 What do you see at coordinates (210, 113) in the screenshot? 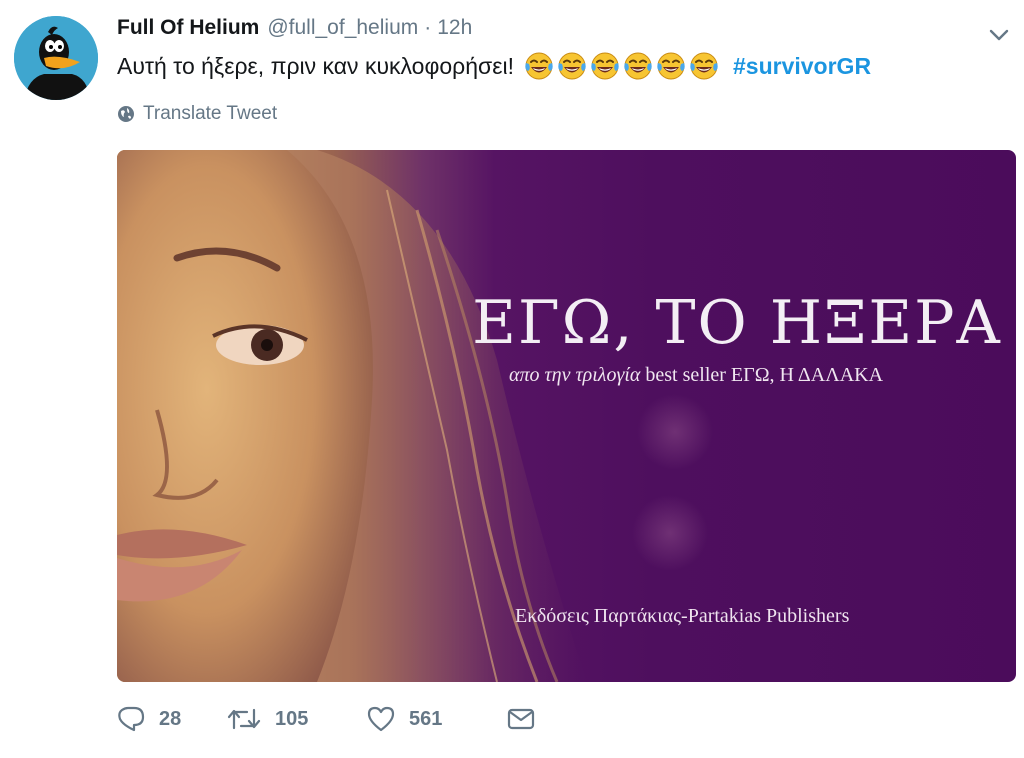
I see `translate-label: Translate Tweet` at bounding box center [210, 113].